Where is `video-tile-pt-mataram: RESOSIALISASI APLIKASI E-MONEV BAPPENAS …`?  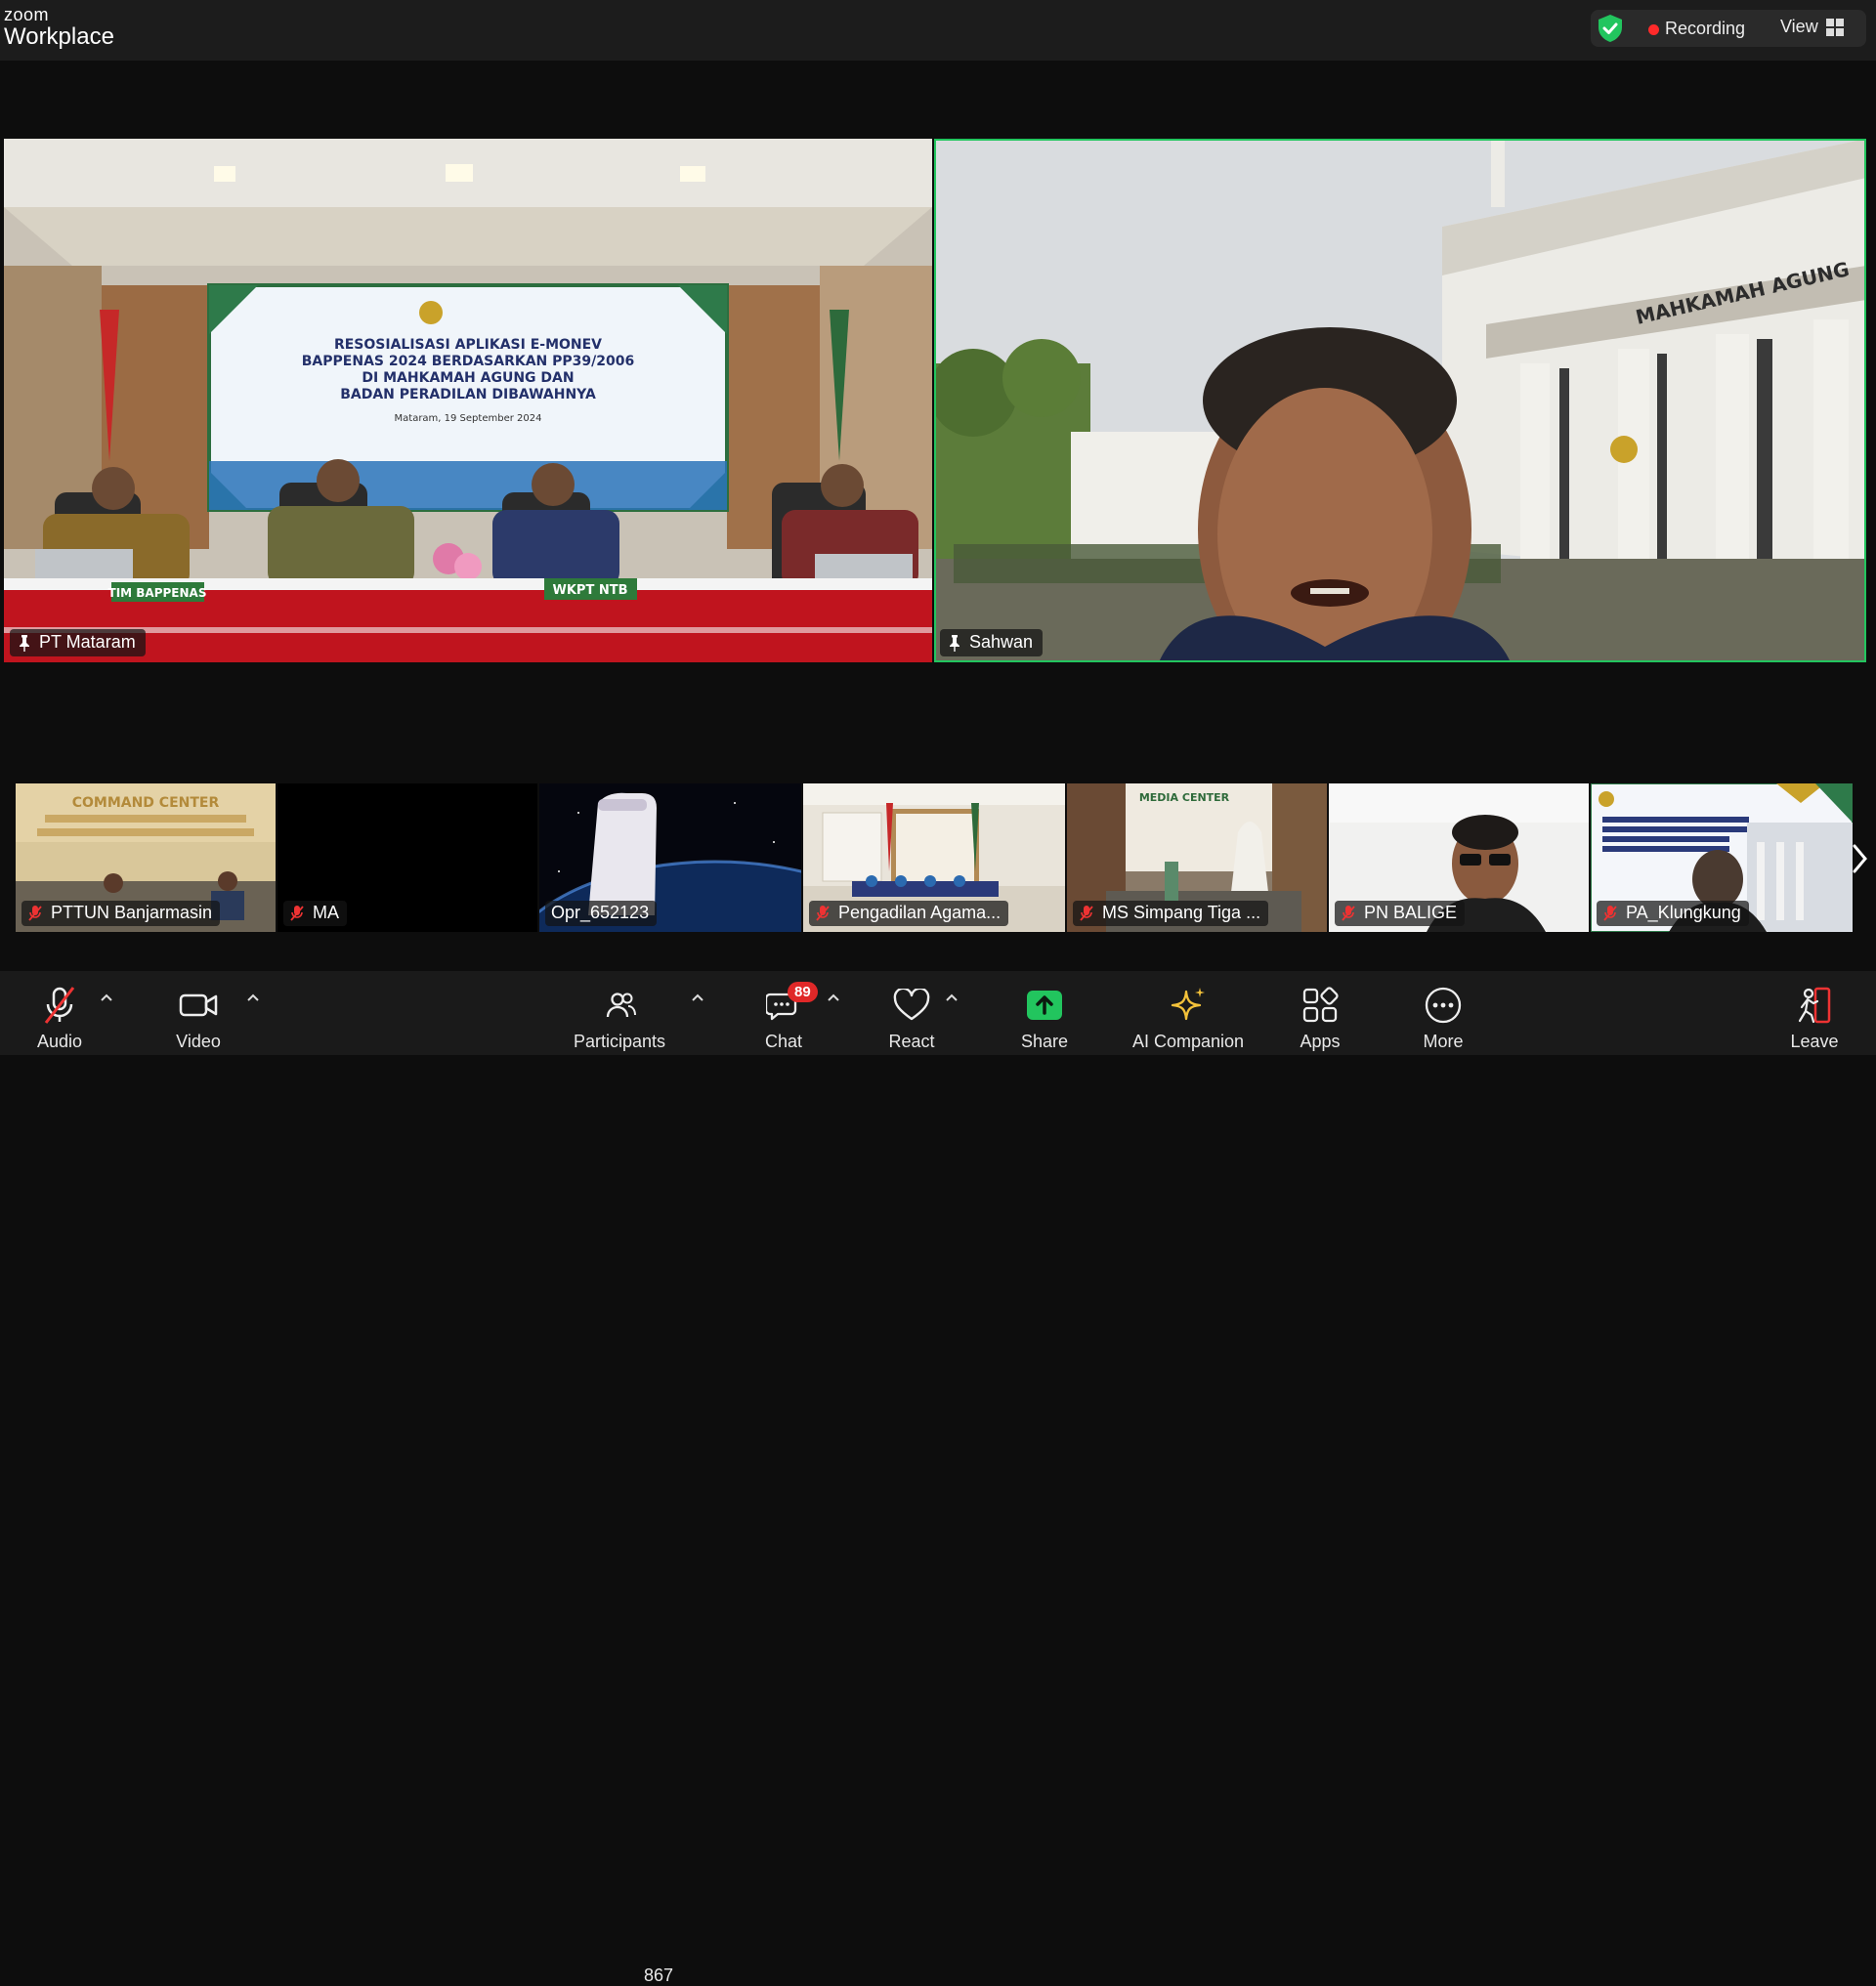
video-tile-pt-mataram: RESOSIALISASI APLIKASI E-MONEV BAPPENAS … is located at coordinates (468, 400).